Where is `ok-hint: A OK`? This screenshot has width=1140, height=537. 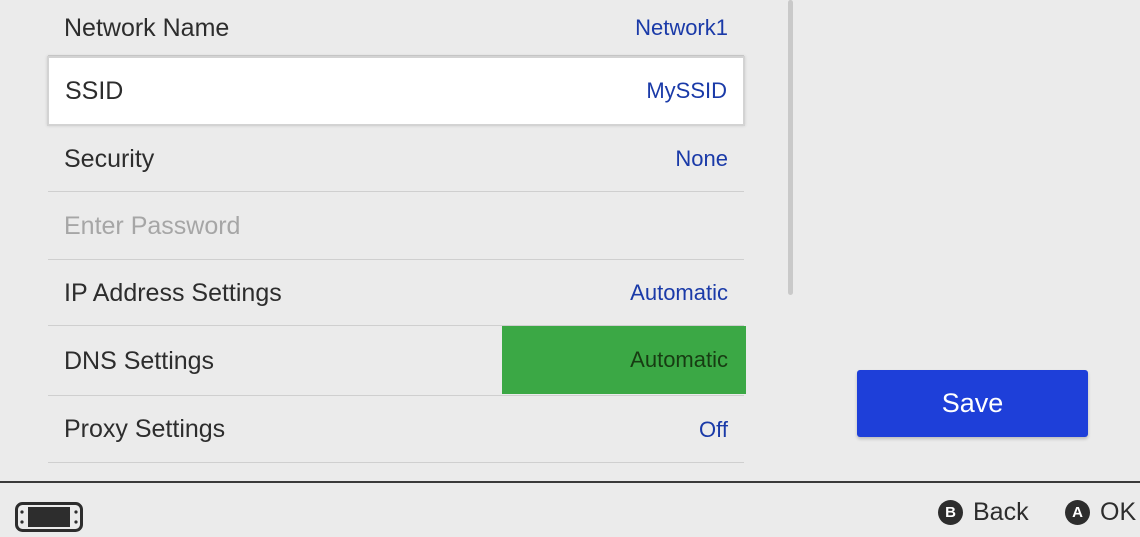
ok-hint: A OK is located at coordinates (1100, 512).